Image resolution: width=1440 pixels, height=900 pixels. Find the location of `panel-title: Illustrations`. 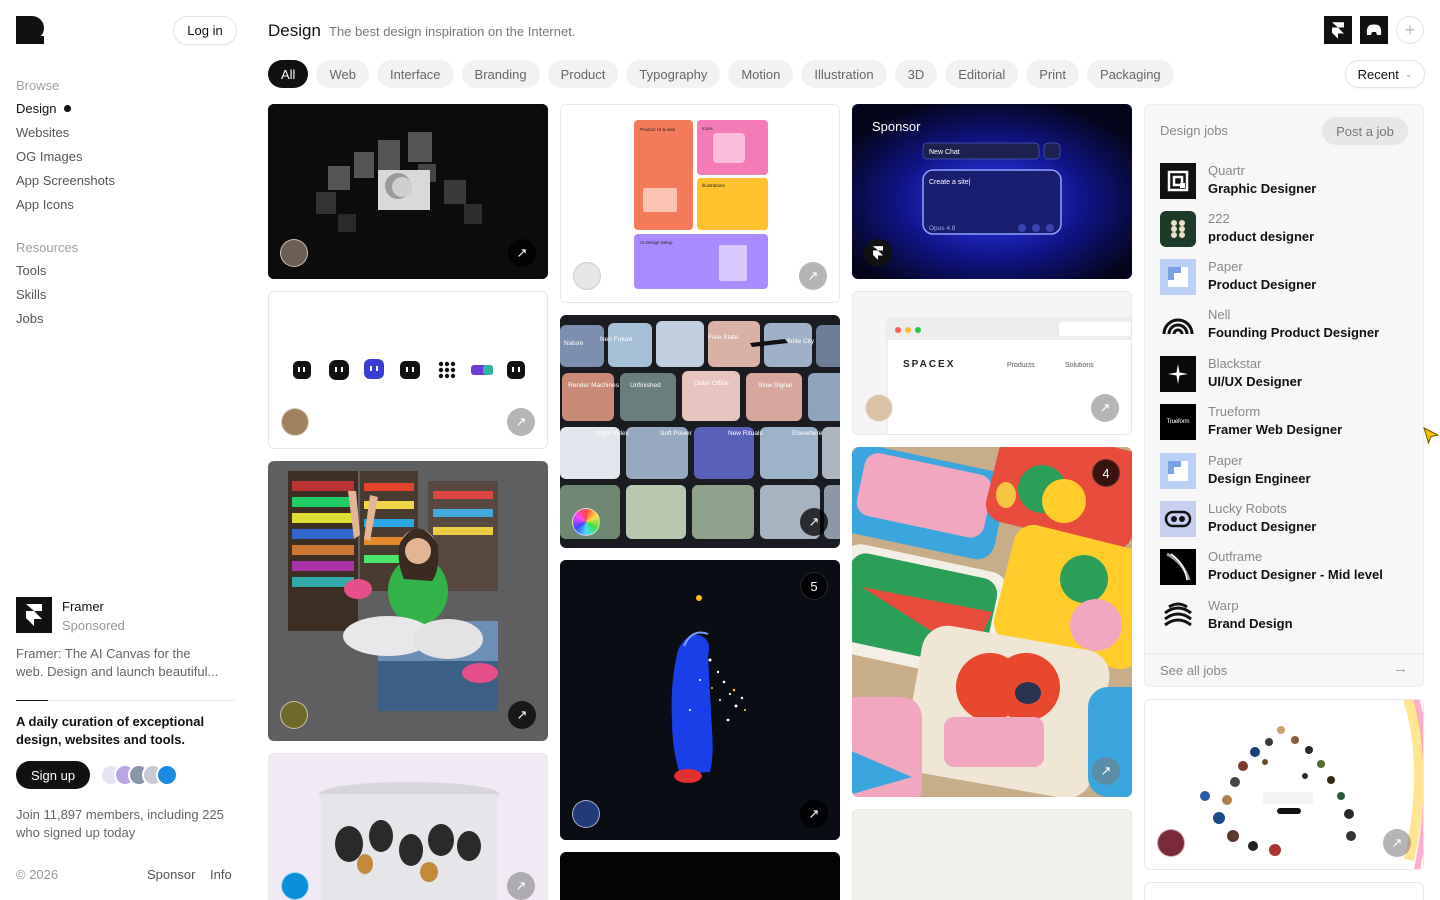

panel-title: Illustrations is located at coordinates (714, 185).